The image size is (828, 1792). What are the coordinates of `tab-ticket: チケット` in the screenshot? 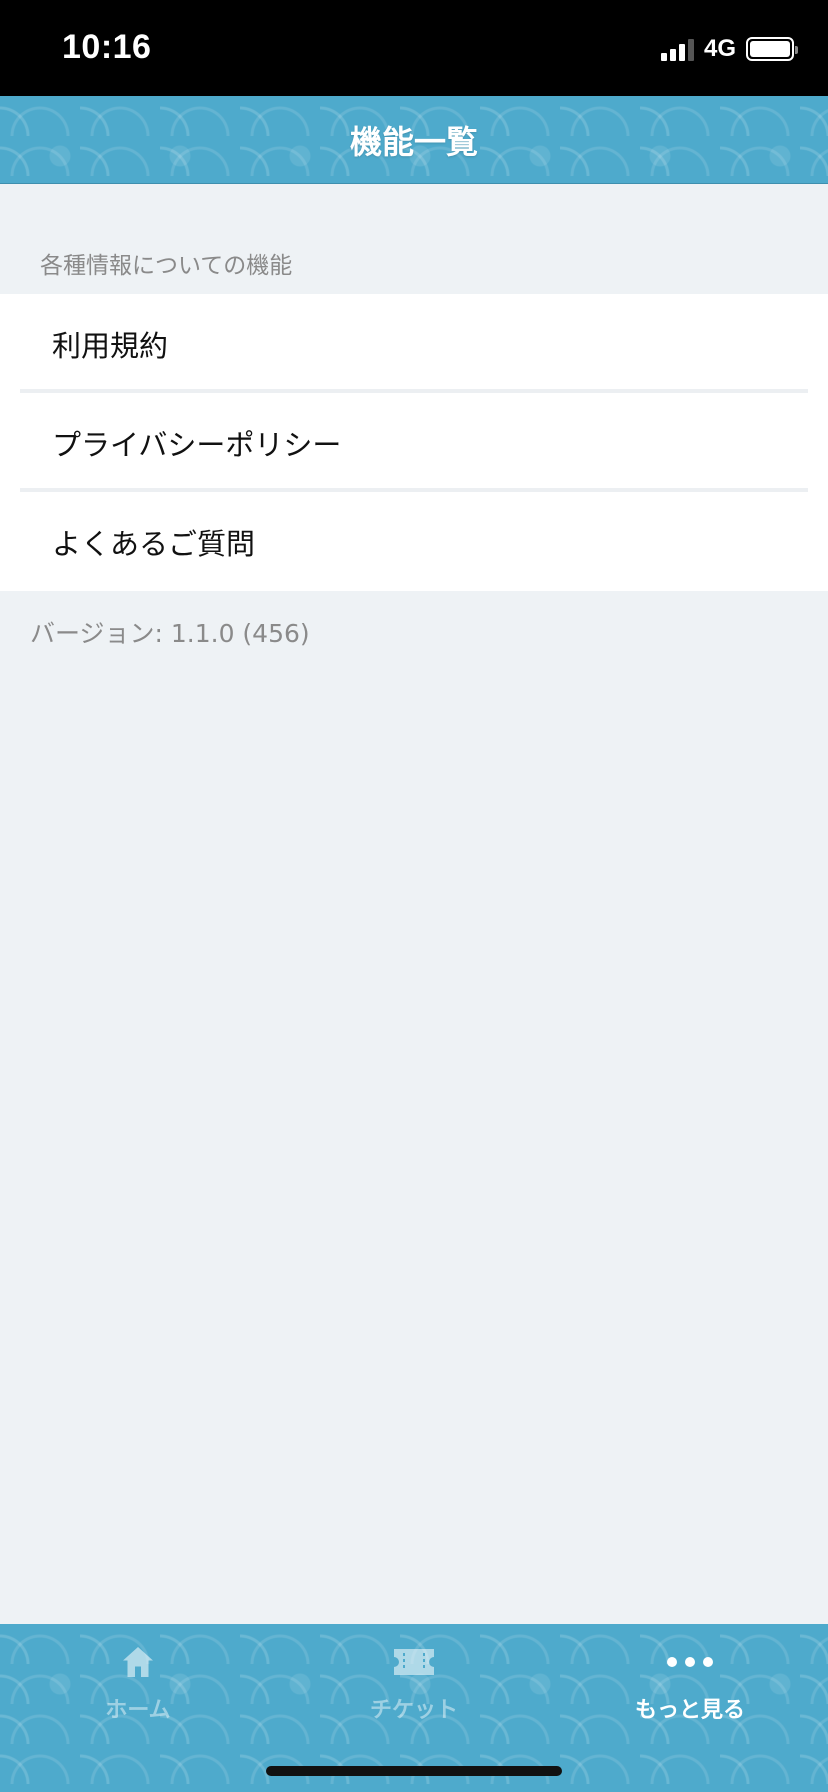 It's located at (414, 1684).